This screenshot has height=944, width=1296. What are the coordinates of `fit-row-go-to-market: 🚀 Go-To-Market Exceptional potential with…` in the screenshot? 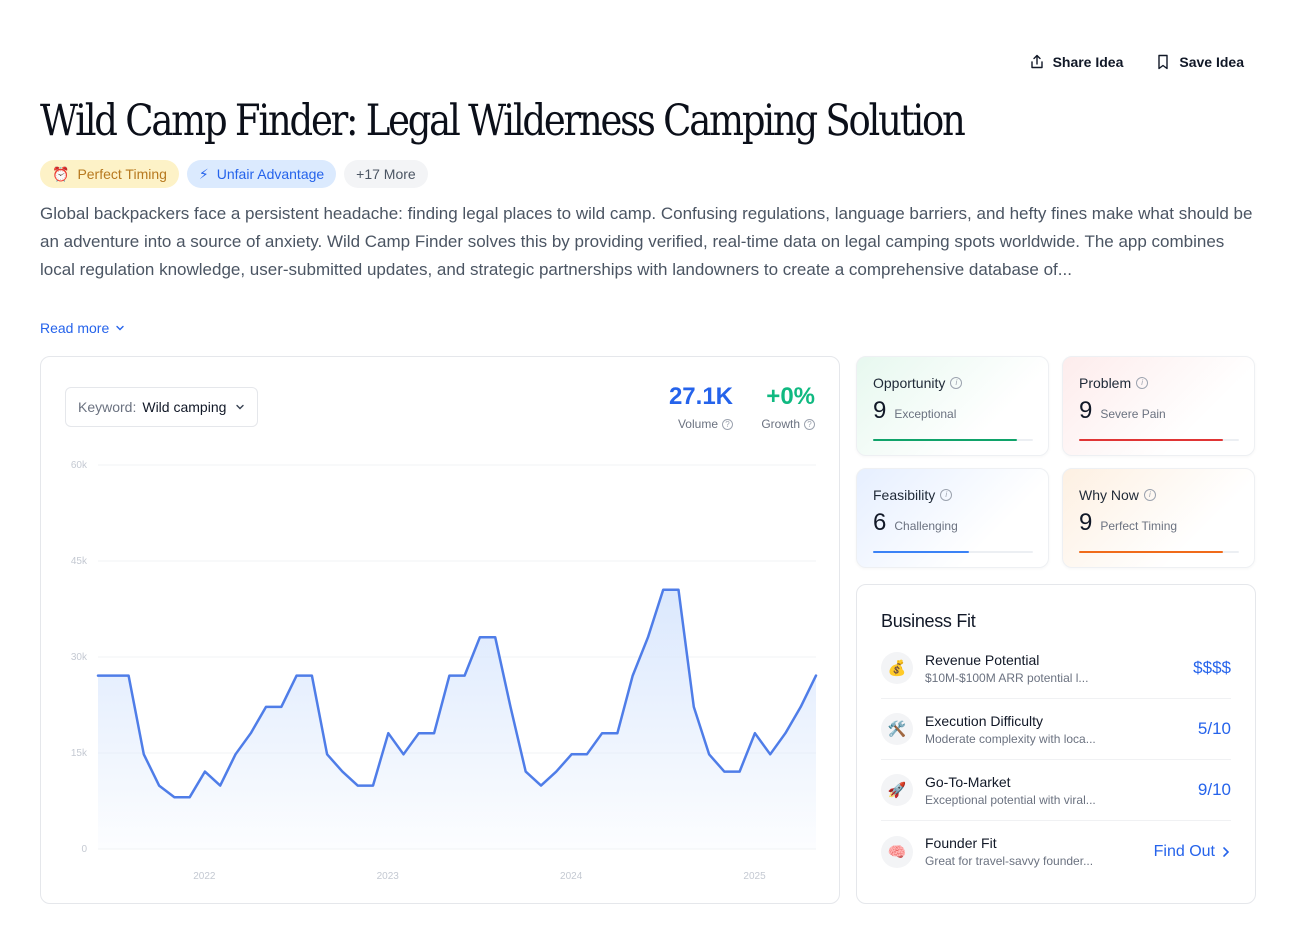 It's located at (1056, 790).